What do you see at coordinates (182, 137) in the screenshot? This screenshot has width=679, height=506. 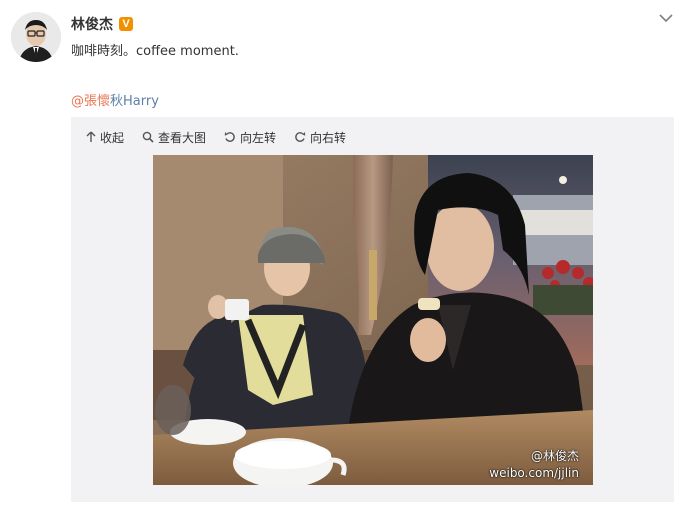 I see `view-large-label: 查看大图` at bounding box center [182, 137].